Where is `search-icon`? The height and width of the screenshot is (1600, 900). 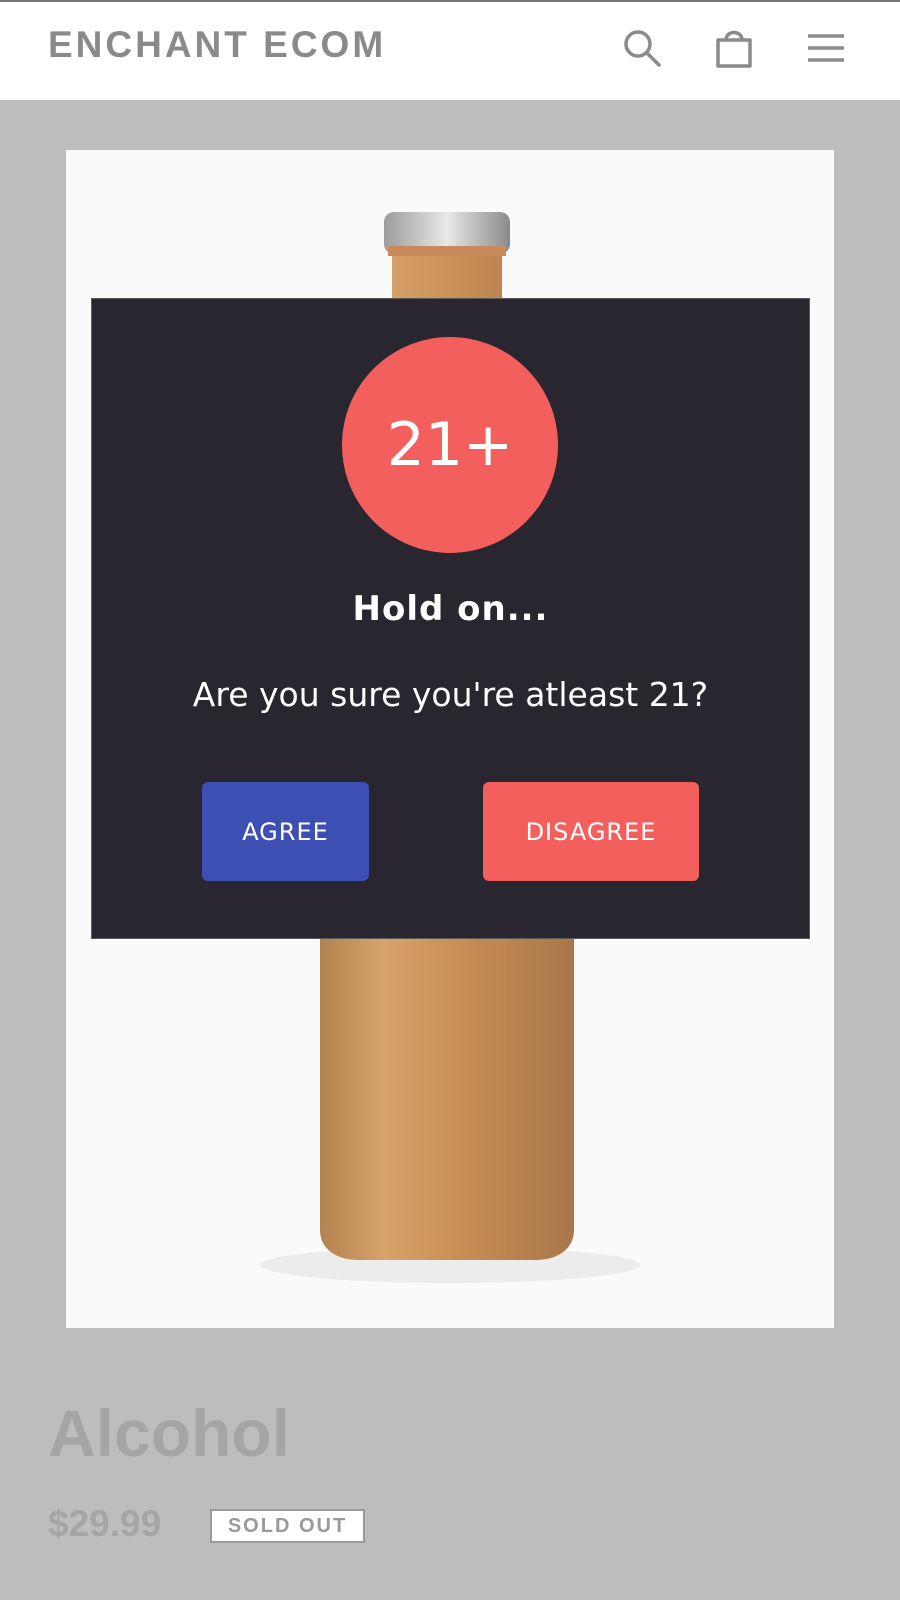
search-icon is located at coordinates (642, 48).